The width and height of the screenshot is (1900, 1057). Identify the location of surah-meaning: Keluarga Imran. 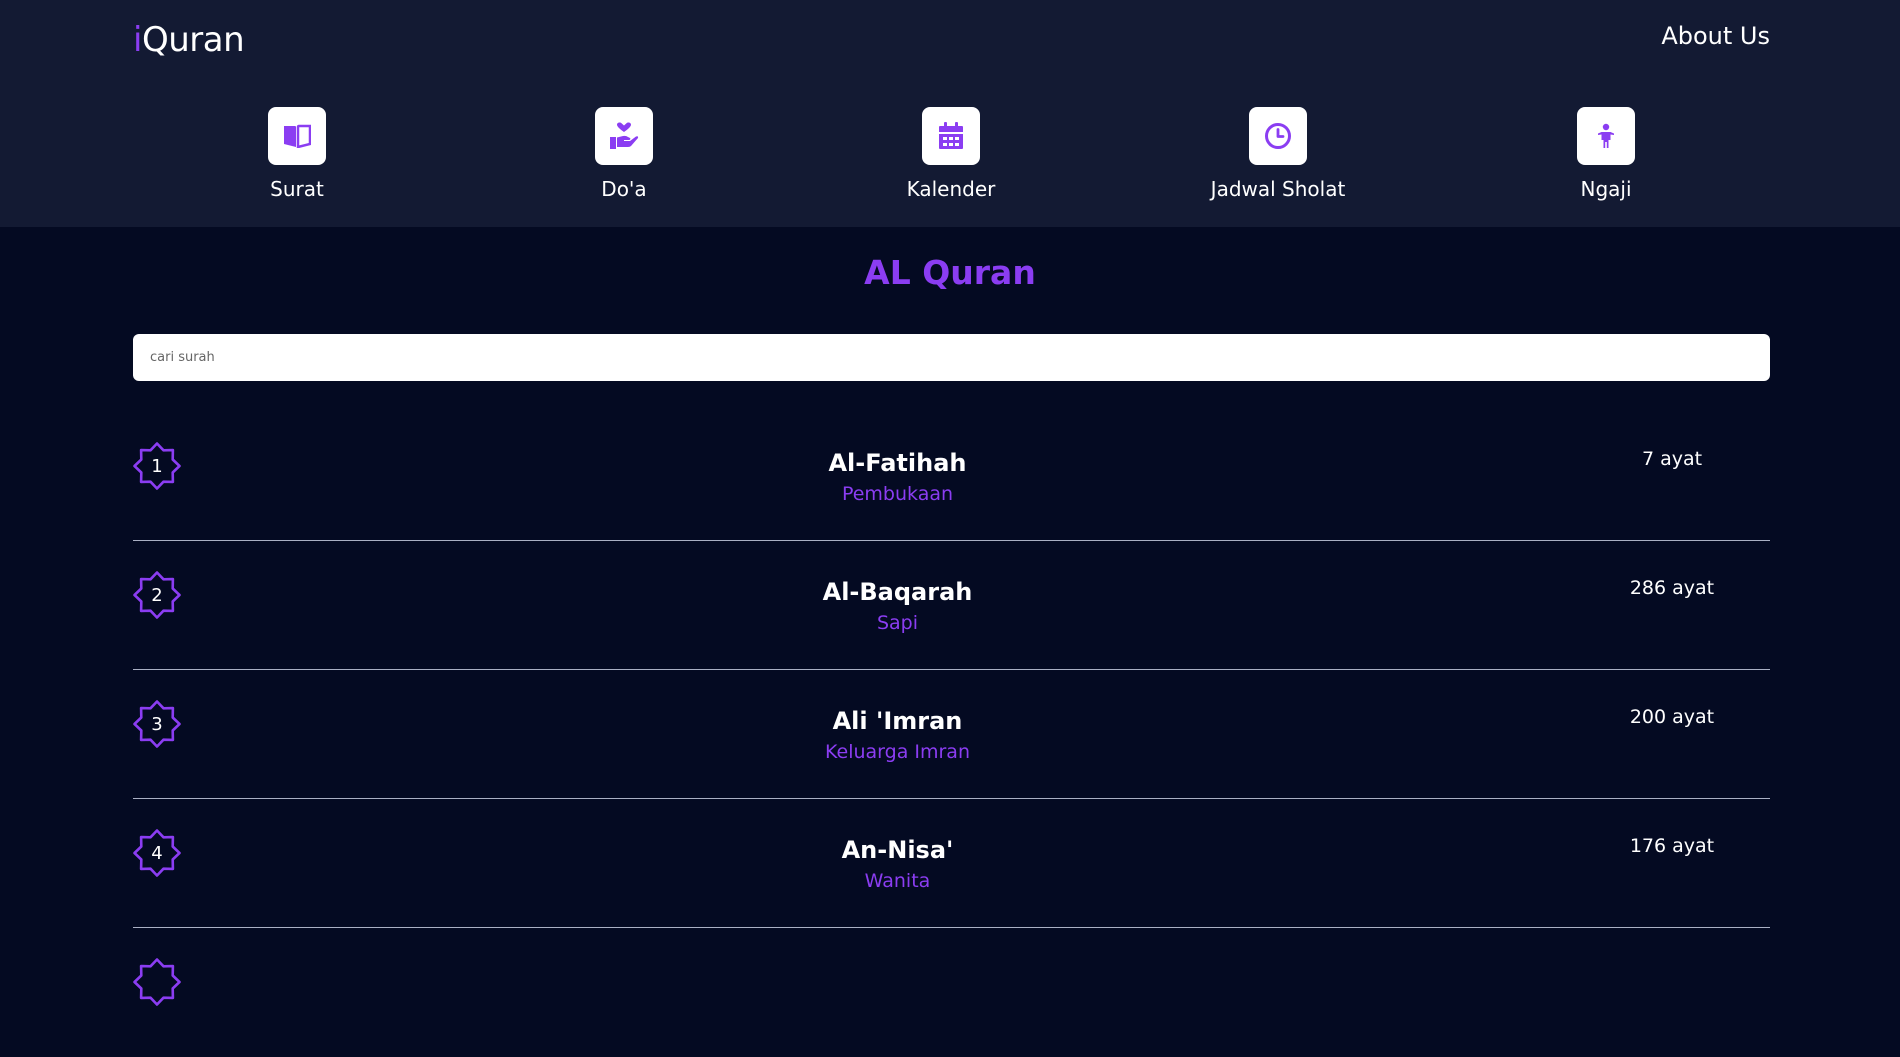
(897, 752).